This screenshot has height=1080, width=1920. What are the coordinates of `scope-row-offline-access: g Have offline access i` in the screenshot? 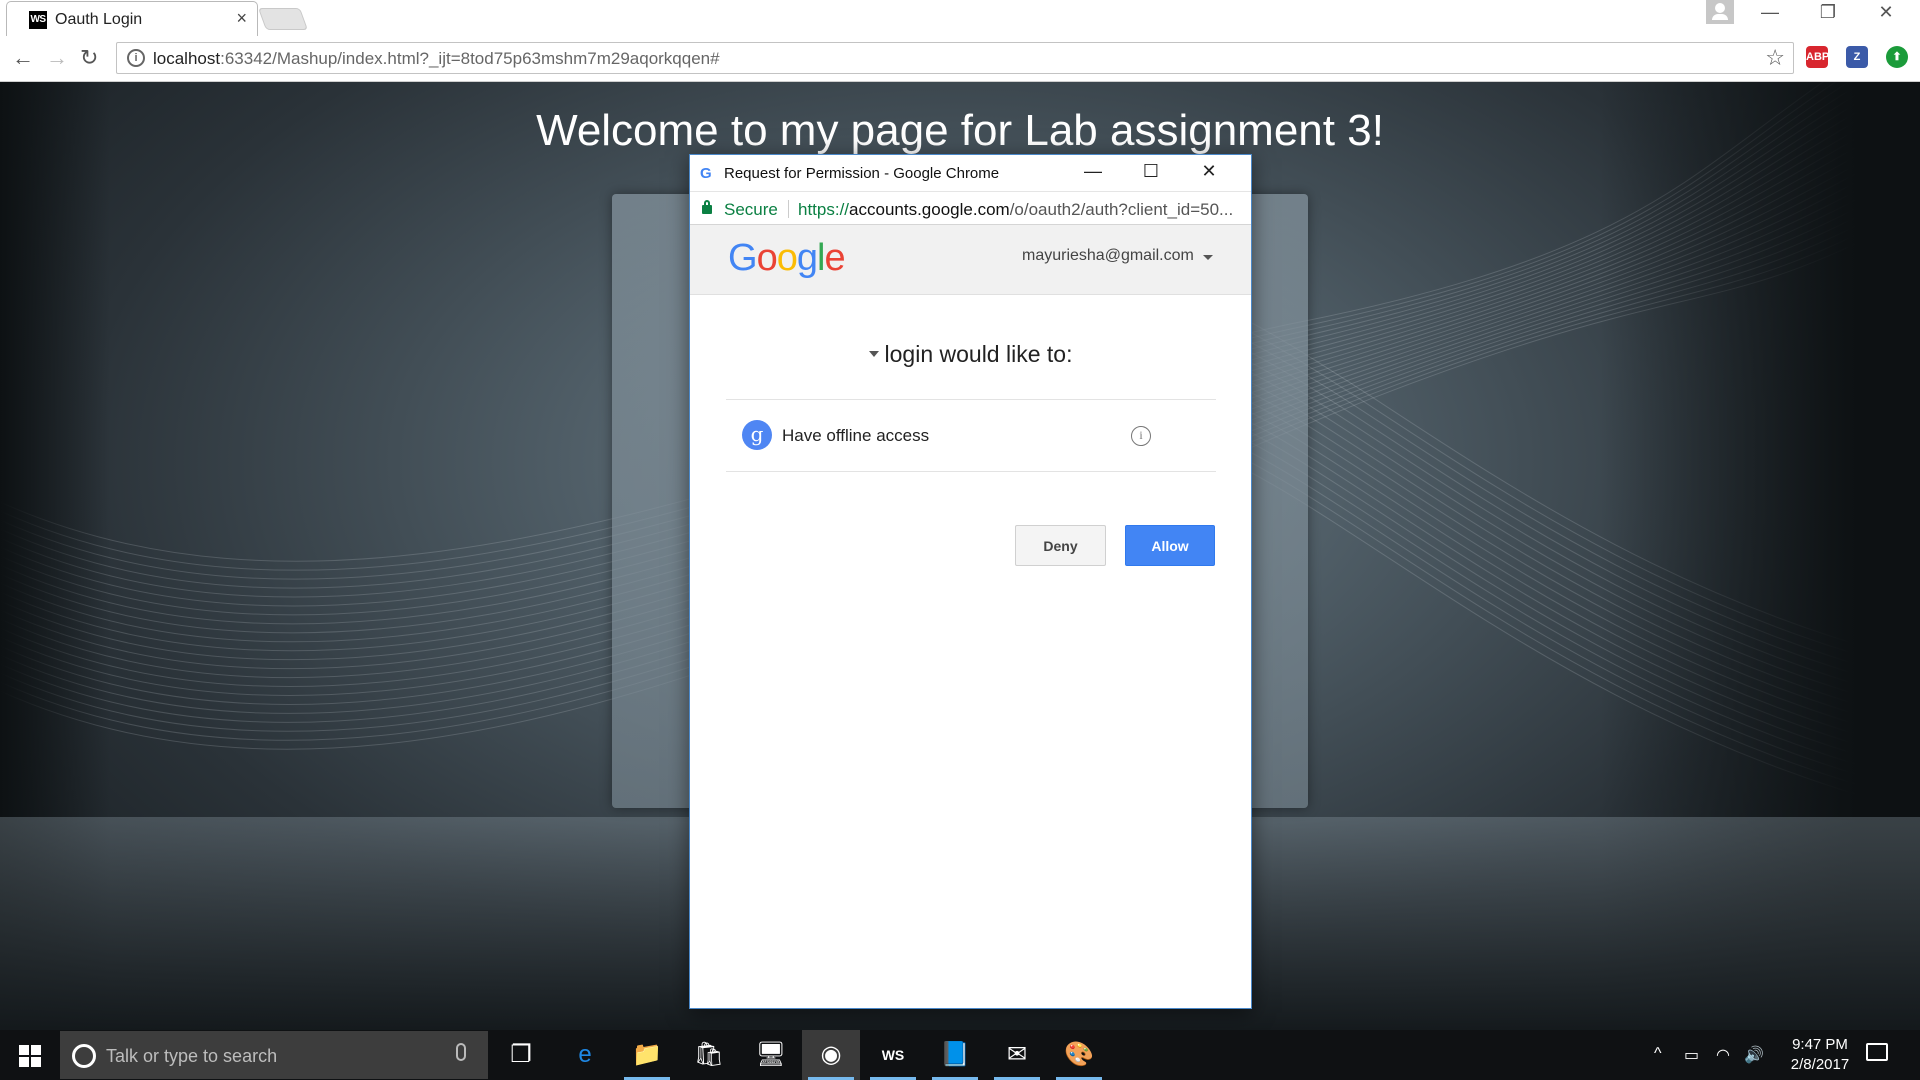 It's located at (971, 435).